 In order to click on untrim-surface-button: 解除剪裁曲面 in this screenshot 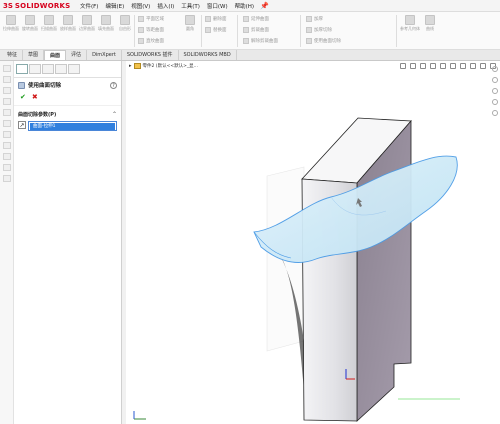, I will do `click(260, 41)`.